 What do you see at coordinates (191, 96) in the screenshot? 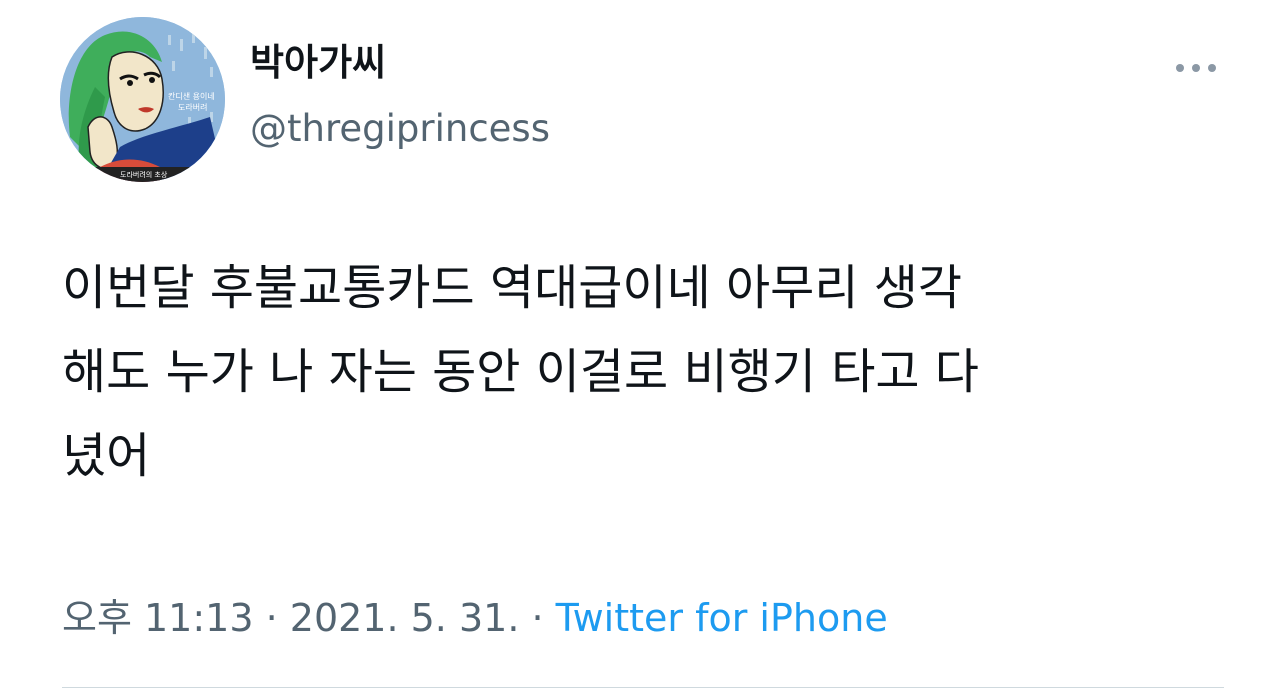
I see `avatar-caption-top: 칸디샌 용이네` at bounding box center [191, 96].